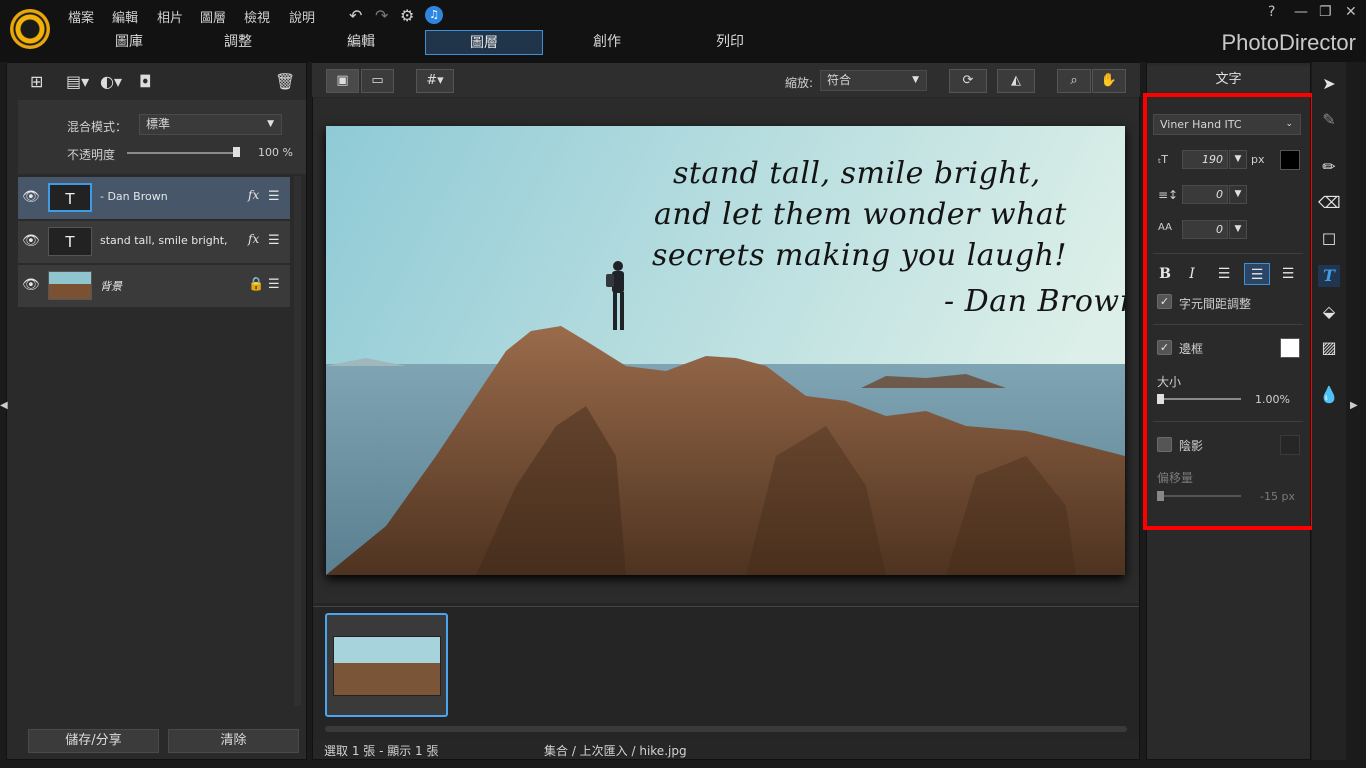 The width and height of the screenshot is (1366, 768). I want to click on status-bar: 選取 1 張 - 顯示 1 張 集合 / 上次匯入 / hike.jpg, so click(726, 750).